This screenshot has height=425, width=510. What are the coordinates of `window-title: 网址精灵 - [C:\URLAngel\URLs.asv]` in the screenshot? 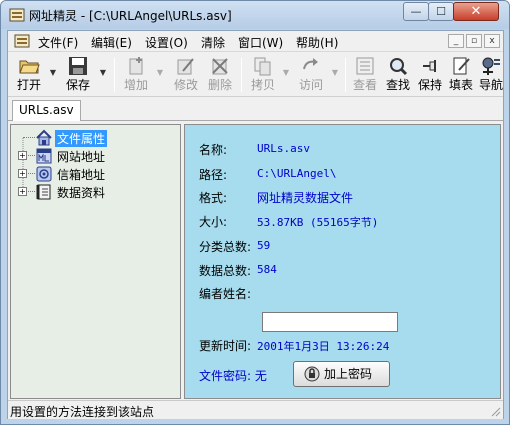 It's located at (130, 16).